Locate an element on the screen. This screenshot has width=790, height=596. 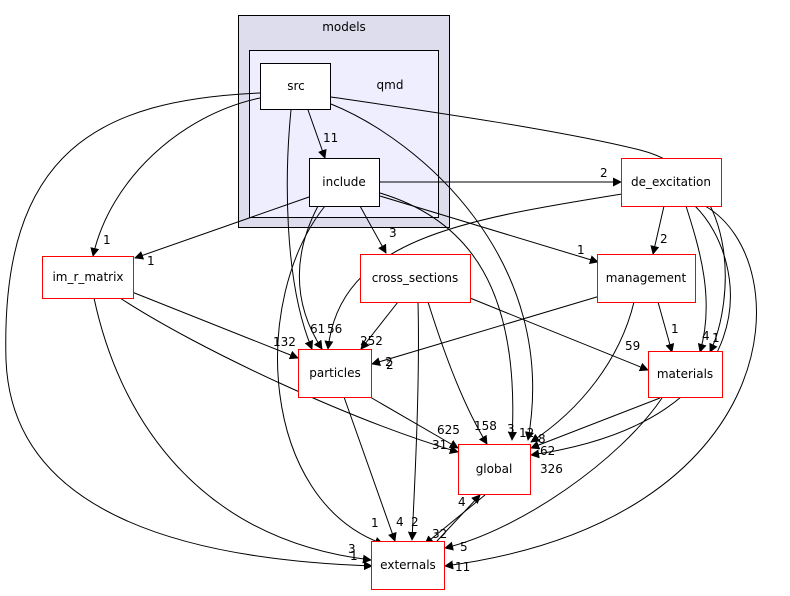
node-label-particles: particles is located at coordinates (335, 373).